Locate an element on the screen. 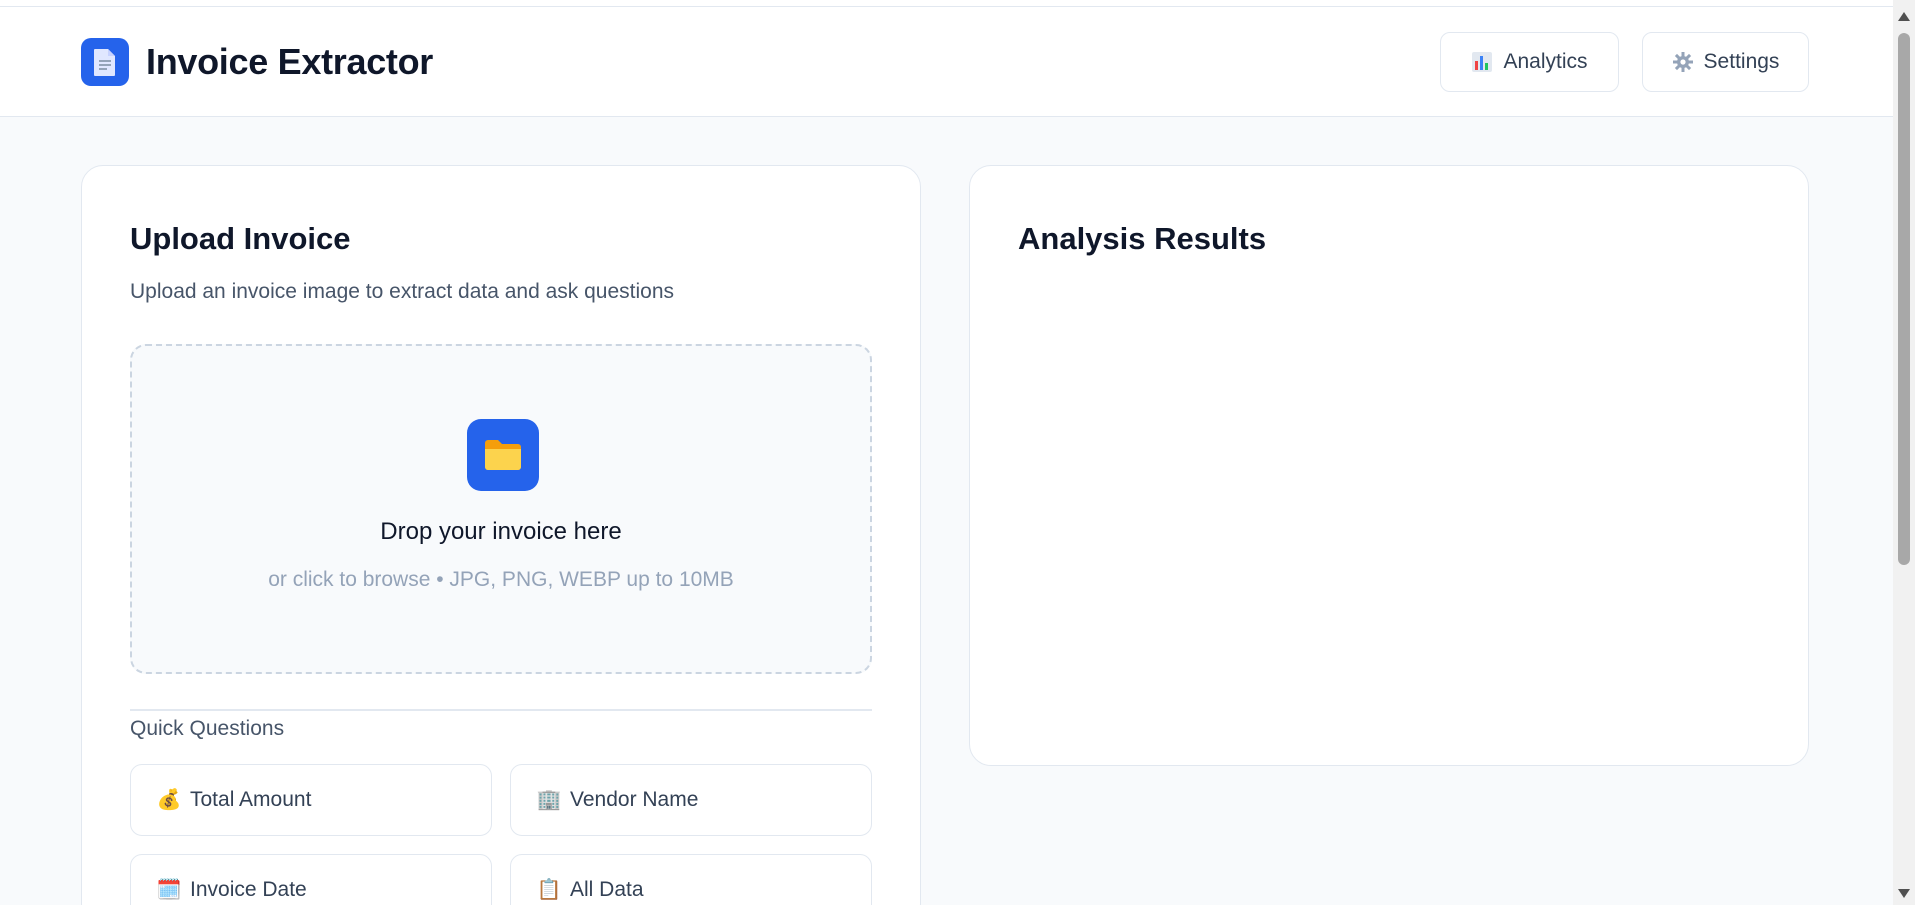 The height and width of the screenshot is (905, 1915). scroll-down-arrow-icon is located at coordinates (1904, 893).